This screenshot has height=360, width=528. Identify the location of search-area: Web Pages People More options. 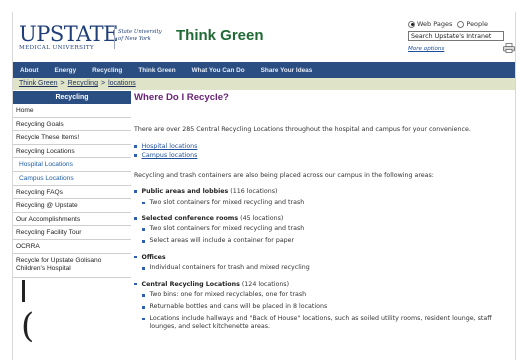
(461, 36).